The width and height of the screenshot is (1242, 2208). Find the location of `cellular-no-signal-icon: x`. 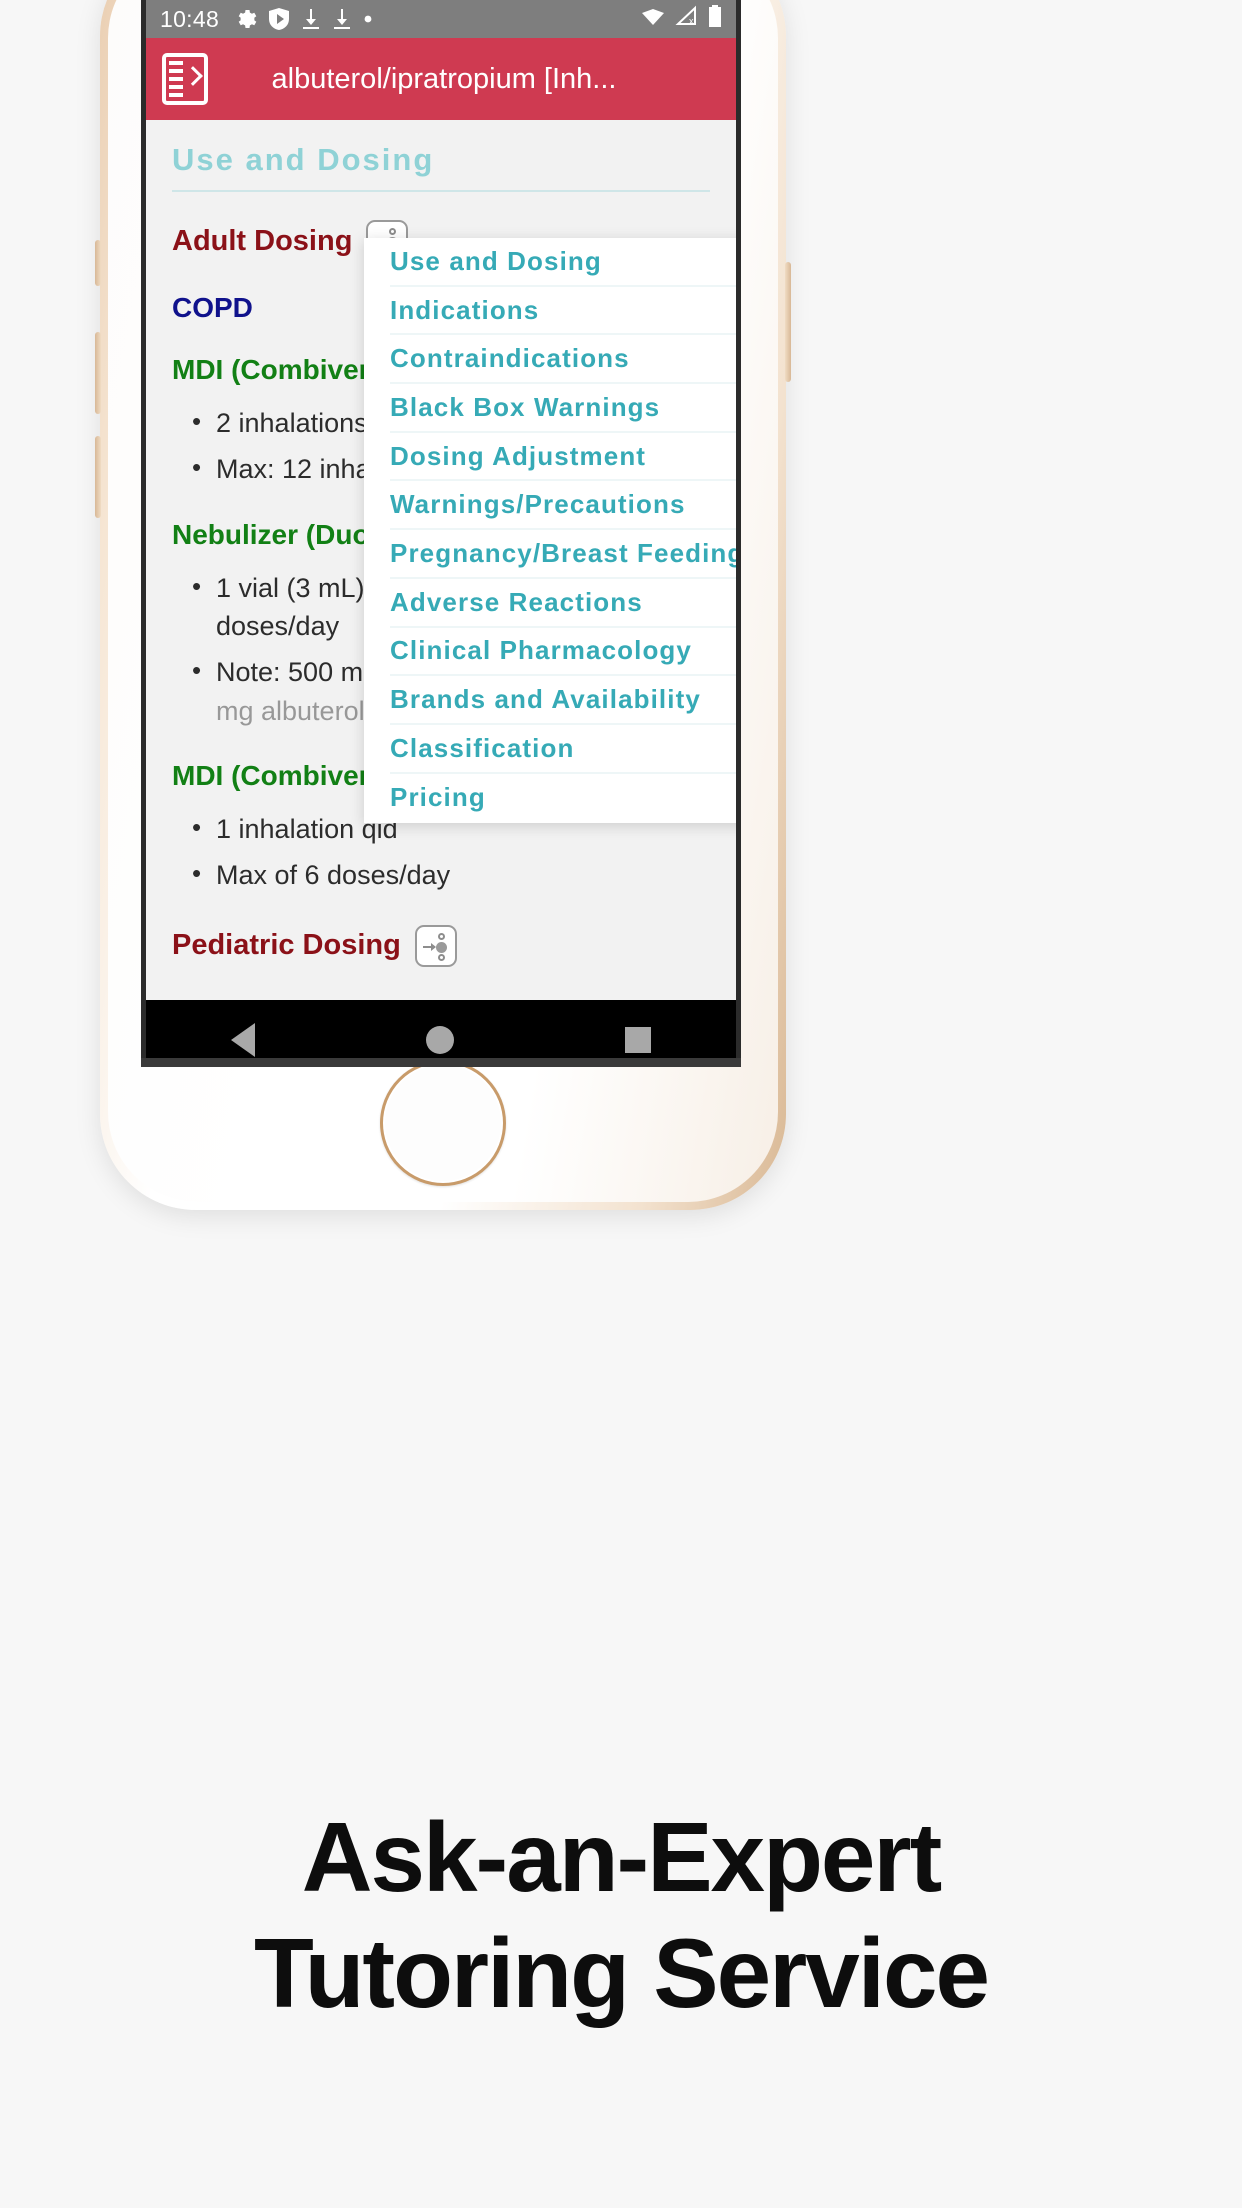

cellular-no-signal-icon: x is located at coordinates (687, 19).